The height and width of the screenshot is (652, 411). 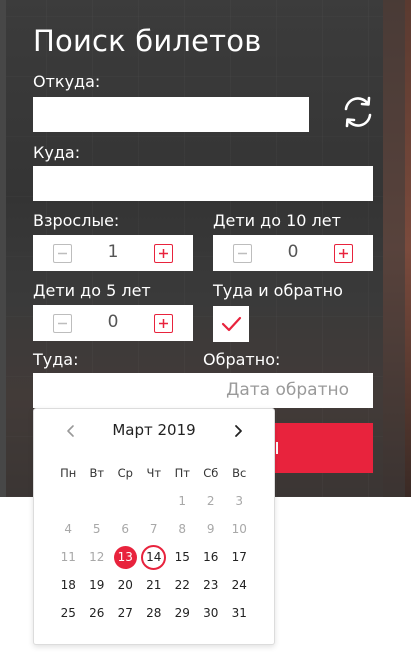 I want to click on to-label: Куда:, so click(x=57, y=152).